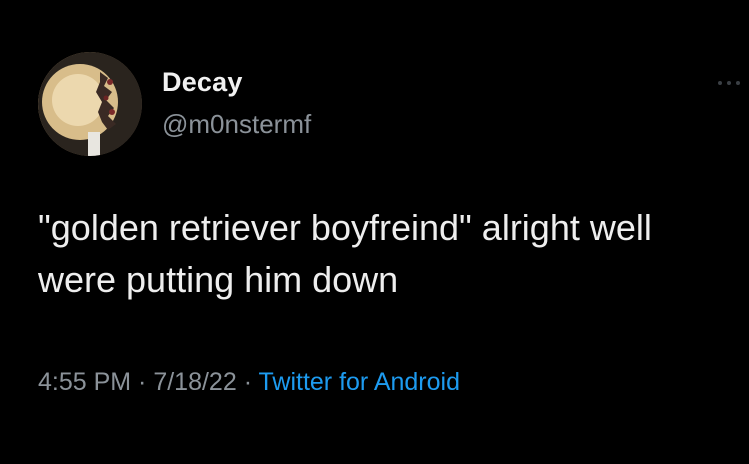  Describe the element at coordinates (359, 382) in the screenshot. I see `tweet-source-link: Twitter for Android` at that location.